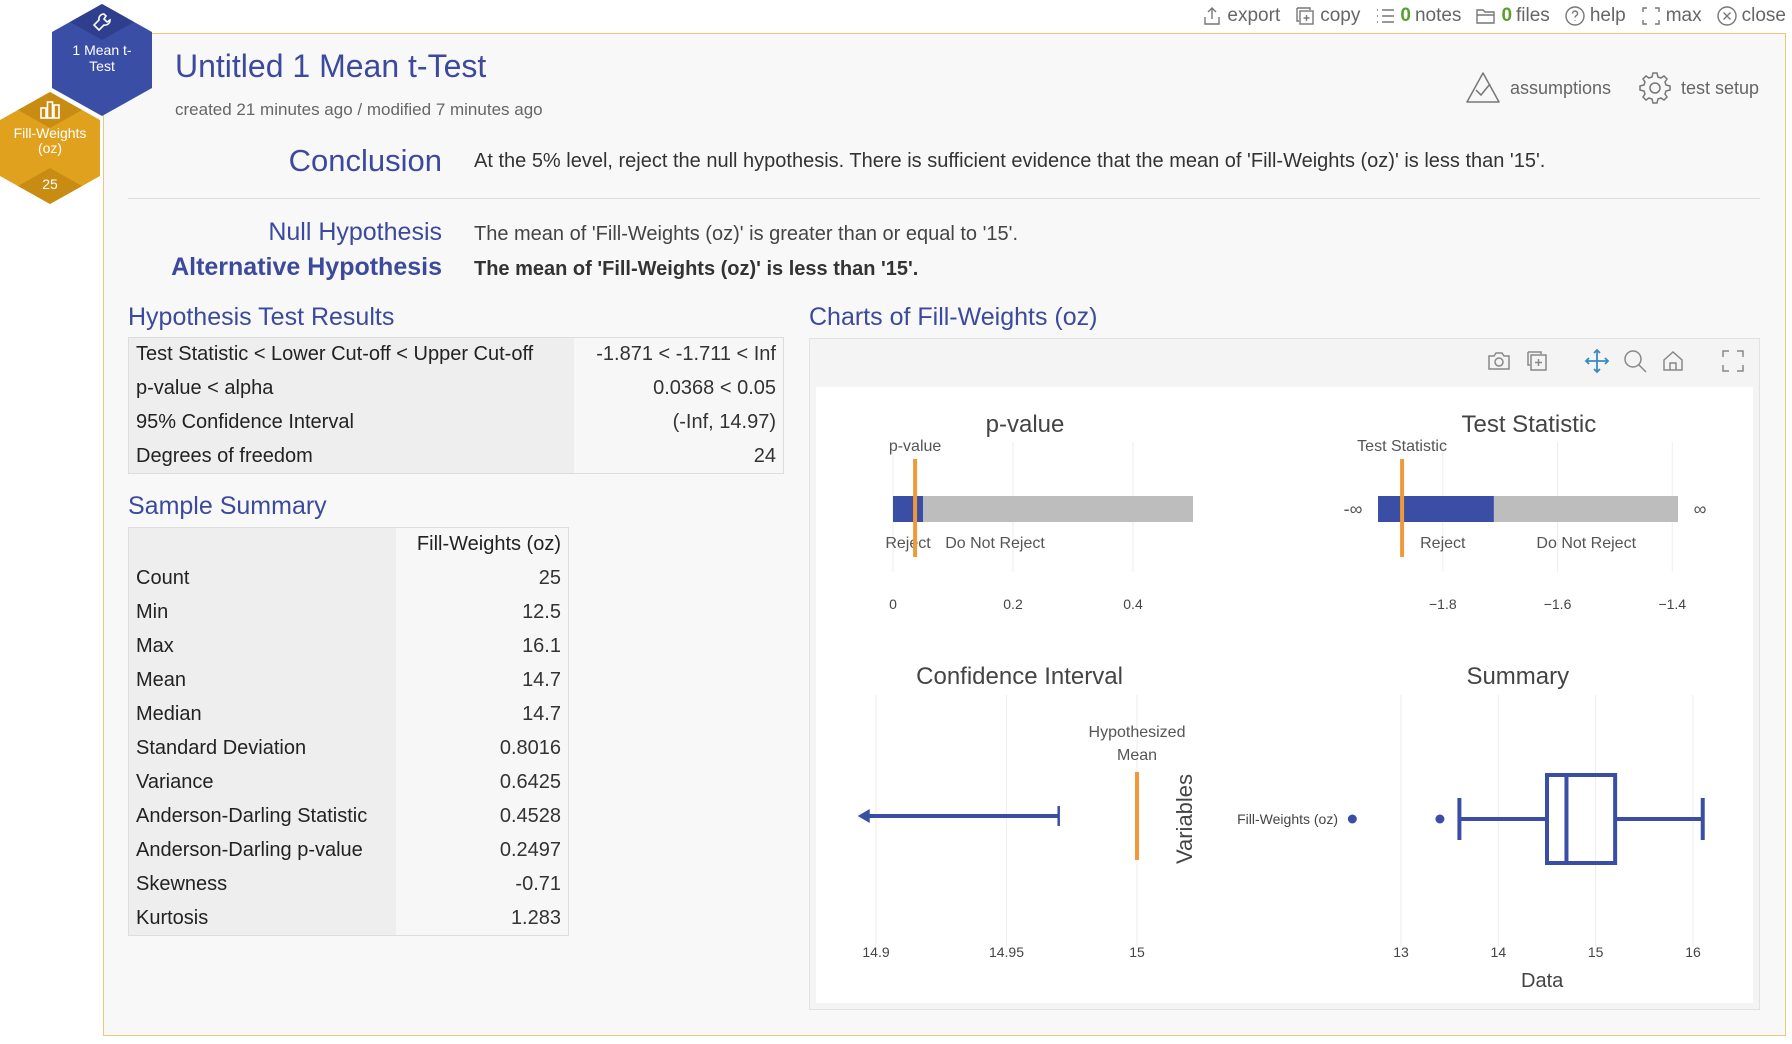 The image size is (1792, 1044). What do you see at coordinates (1575, 16) in the screenshot?
I see `help-icon` at bounding box center [1575, 16].